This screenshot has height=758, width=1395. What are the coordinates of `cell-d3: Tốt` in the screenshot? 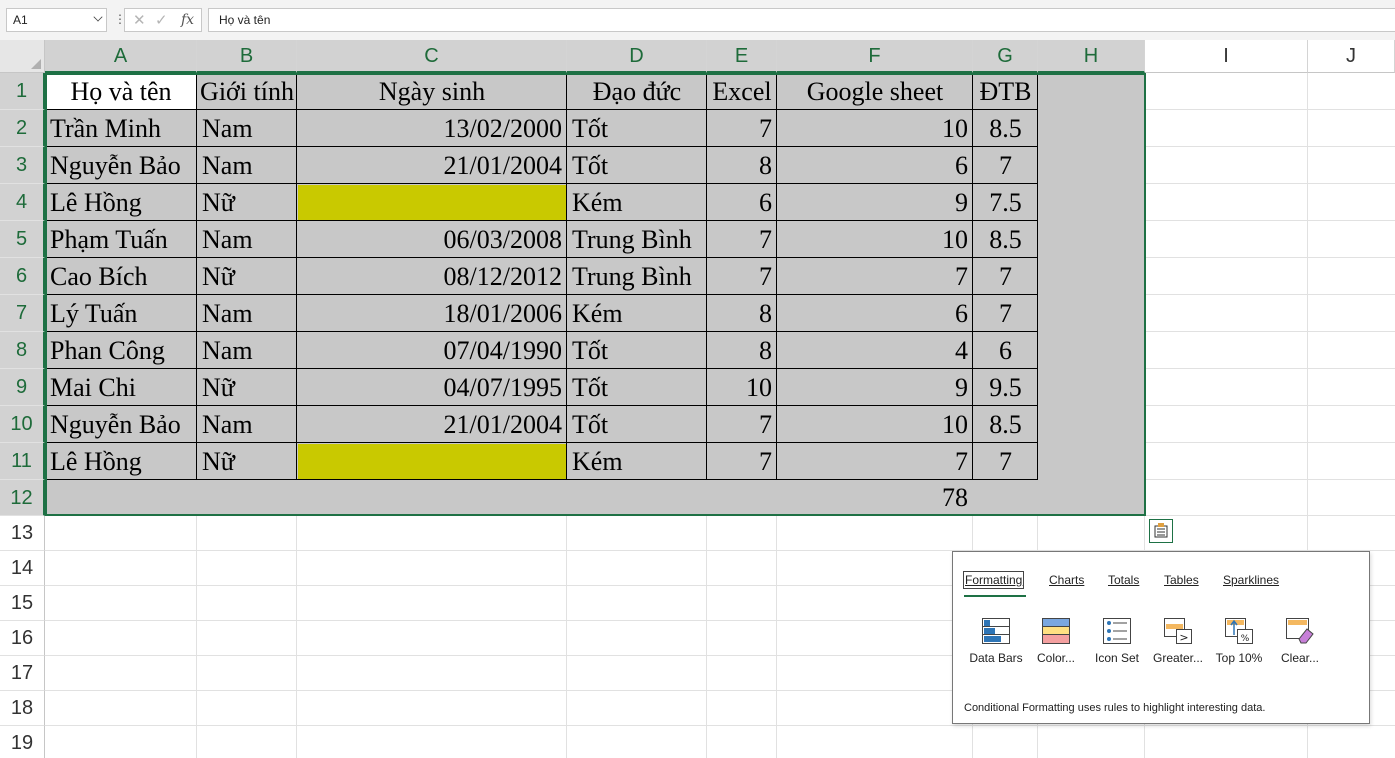 It's located at (637, 165).